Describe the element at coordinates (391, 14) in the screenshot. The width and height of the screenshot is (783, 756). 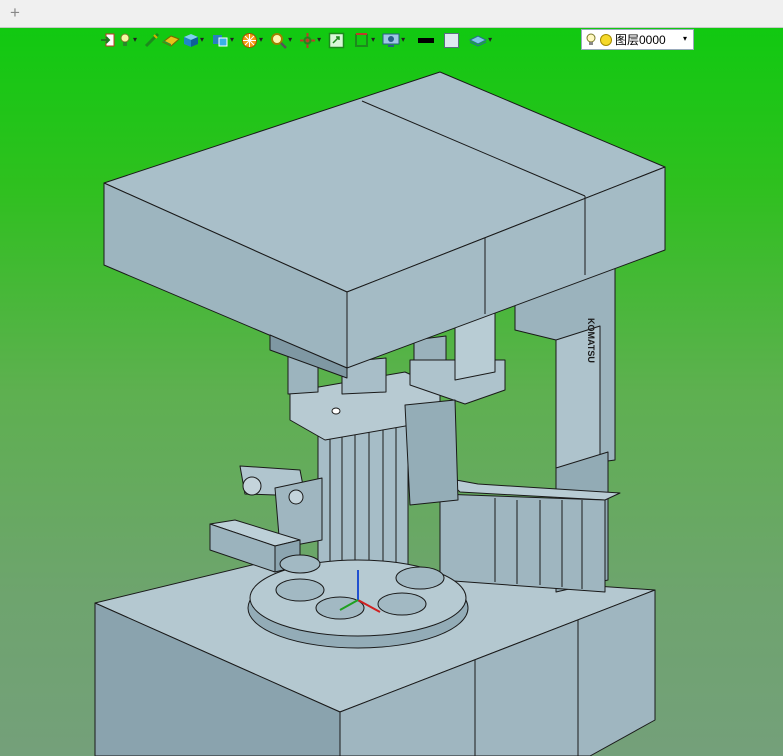
I see `tab-strip: +` at that location.